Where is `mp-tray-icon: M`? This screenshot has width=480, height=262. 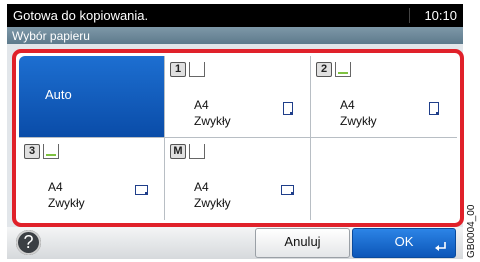
mp-tray-icon: M is located at coordinates (187, 151).